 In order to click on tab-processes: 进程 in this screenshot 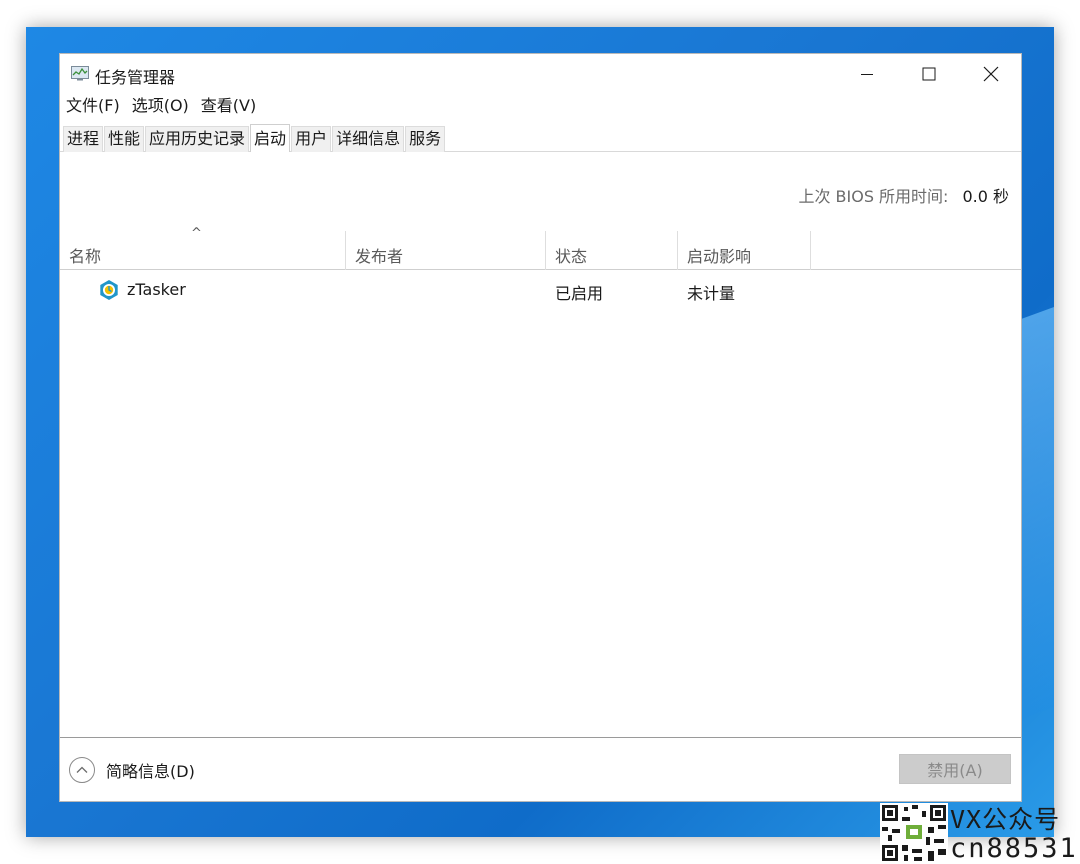, I will do `click(83, 139)`.